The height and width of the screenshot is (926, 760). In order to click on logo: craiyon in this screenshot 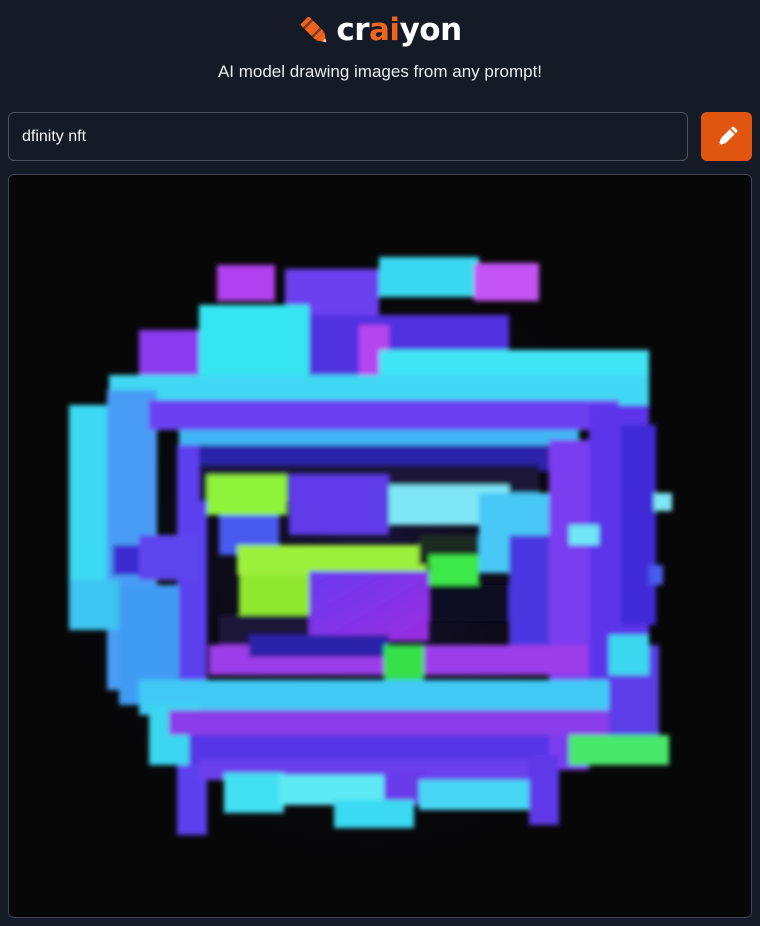, I will do `click(380, 30)`.